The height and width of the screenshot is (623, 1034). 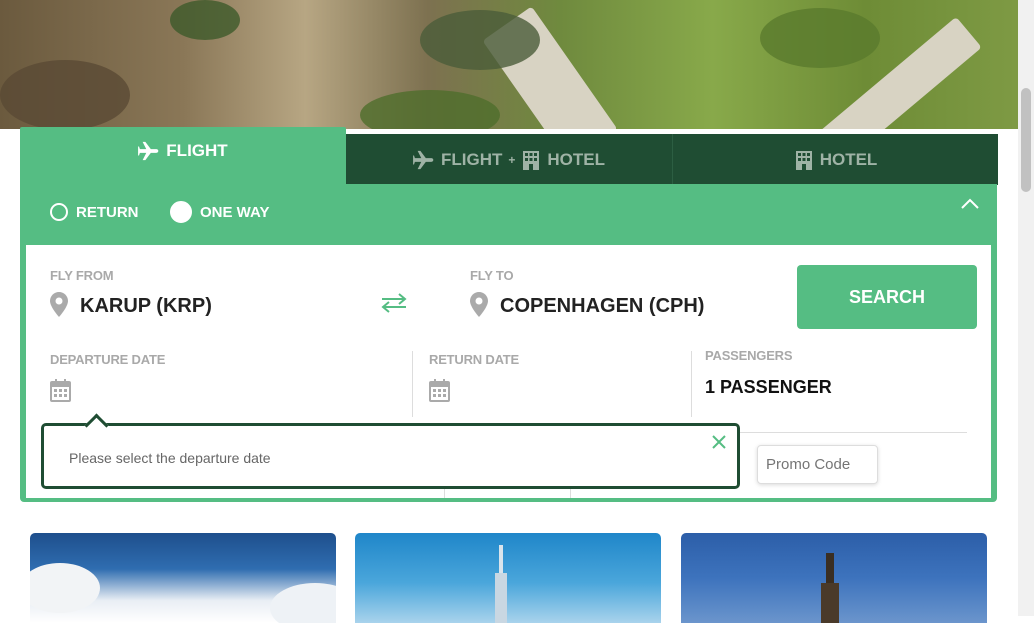 I want to click on departure-date-label: DEPARTURE DATE, so click(x=108, y=359).